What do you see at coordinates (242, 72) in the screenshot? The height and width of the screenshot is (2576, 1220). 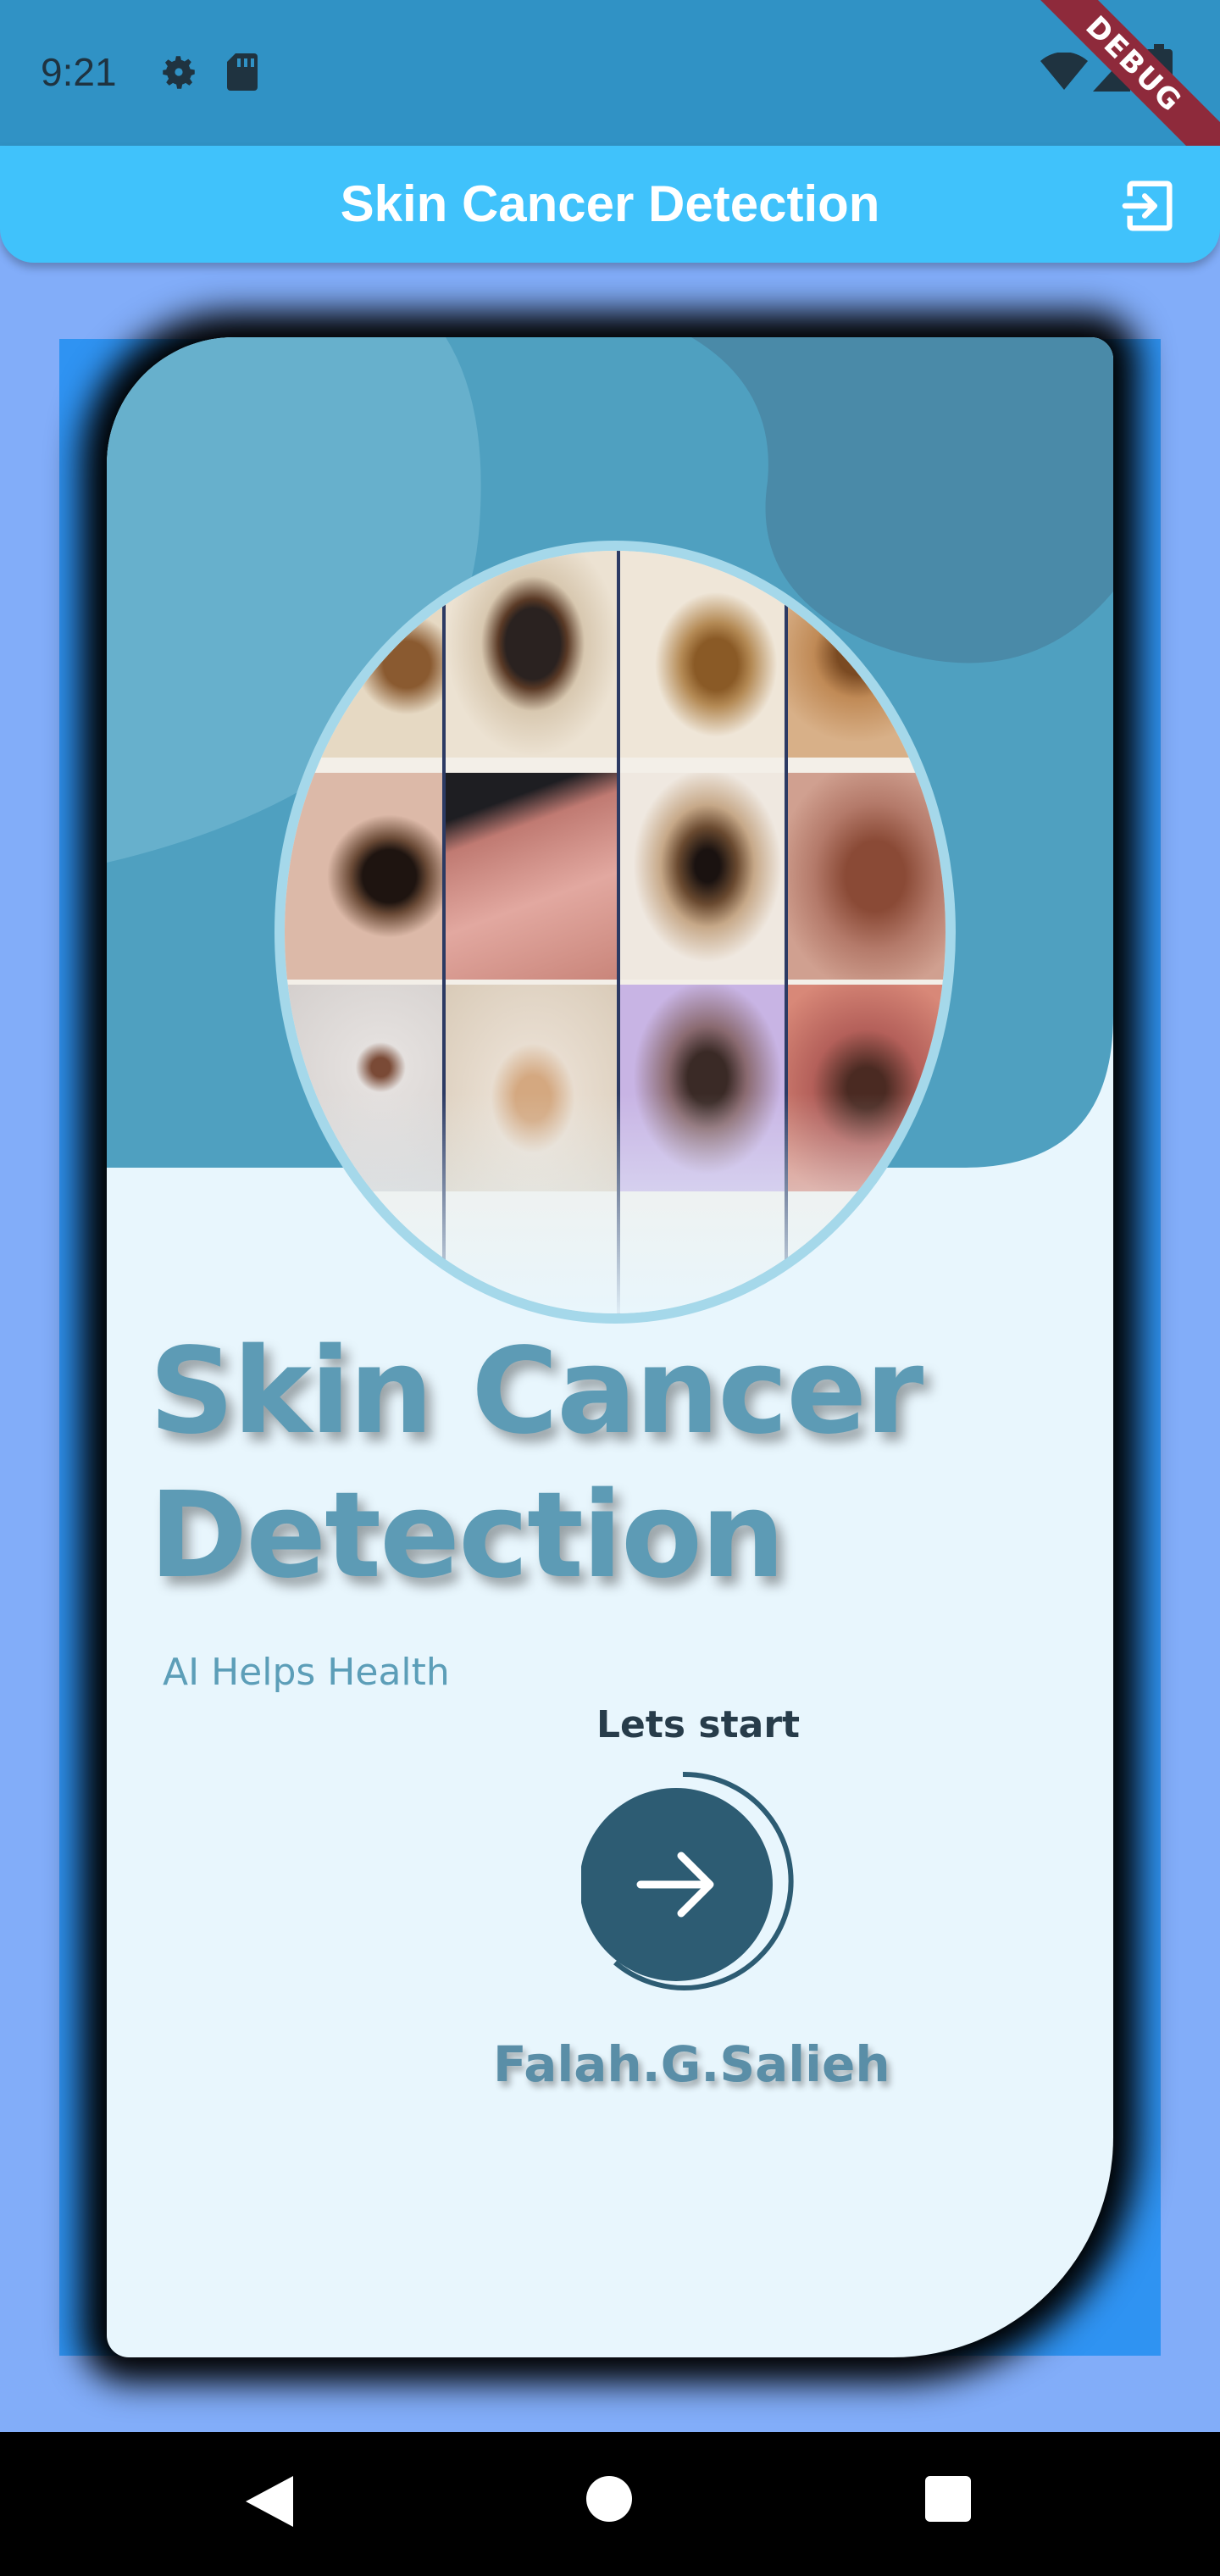 I see `sd-card-icon` at bounding box center [242, 72].